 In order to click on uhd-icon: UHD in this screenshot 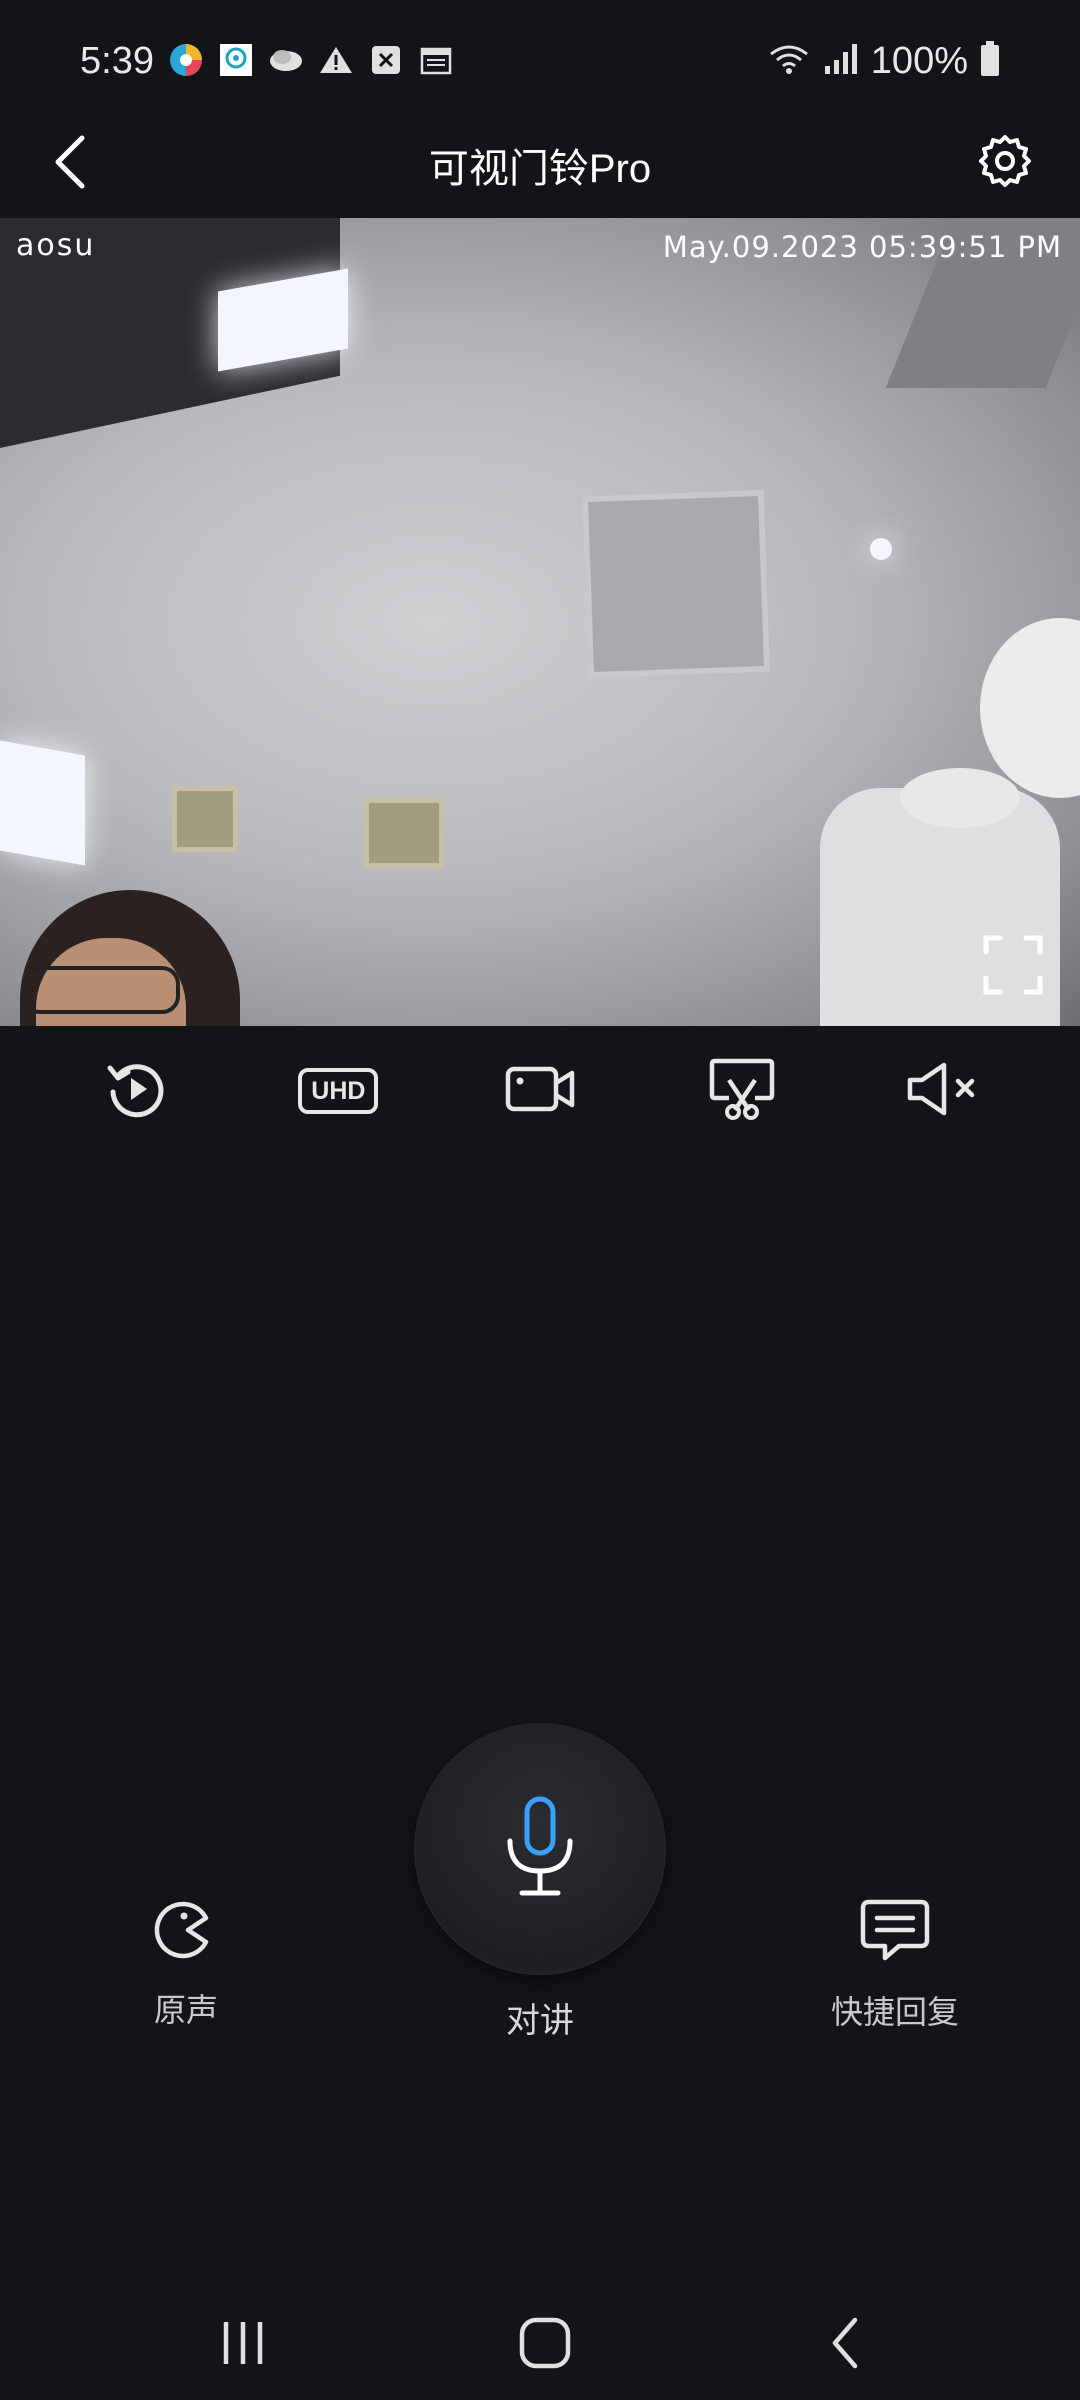, I will do `click(338, 1091)`.